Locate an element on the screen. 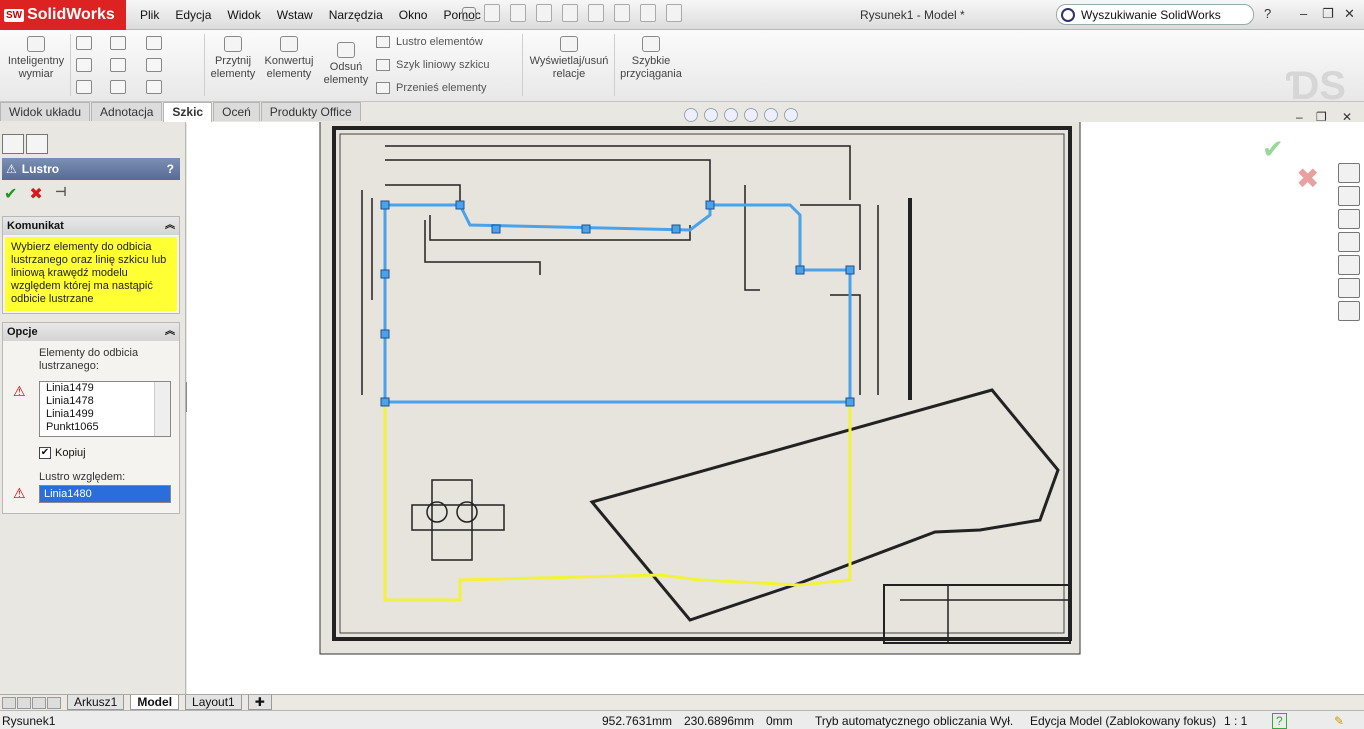  home-icon is located at coordinates (1349, 173).